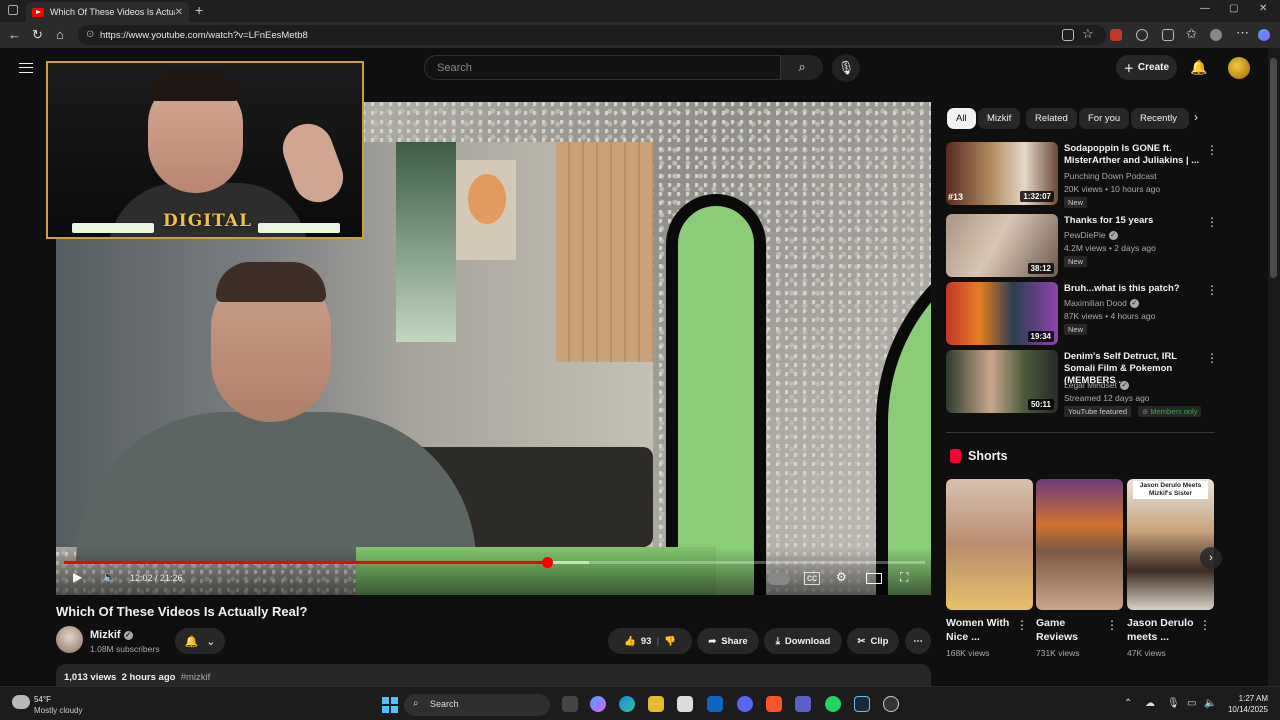 Image resolution: width=1280 pixels, height=720 pixels. What do you see at coordinates (199, 10) in the screenshot?
I see `new-tab-button: +` at bounding box center [199, 10].